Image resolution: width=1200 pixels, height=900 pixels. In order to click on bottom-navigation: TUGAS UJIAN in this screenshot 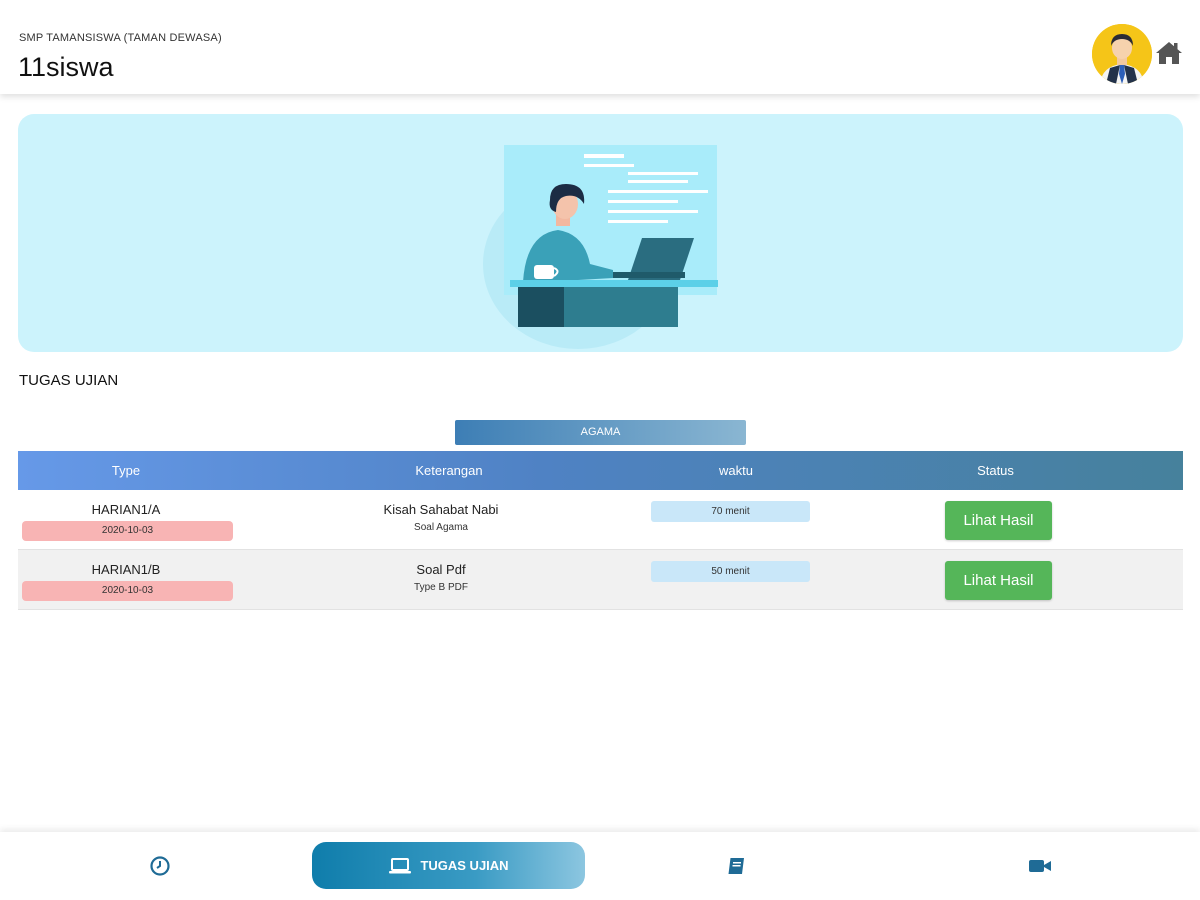, I will do `click(600, 866)`.